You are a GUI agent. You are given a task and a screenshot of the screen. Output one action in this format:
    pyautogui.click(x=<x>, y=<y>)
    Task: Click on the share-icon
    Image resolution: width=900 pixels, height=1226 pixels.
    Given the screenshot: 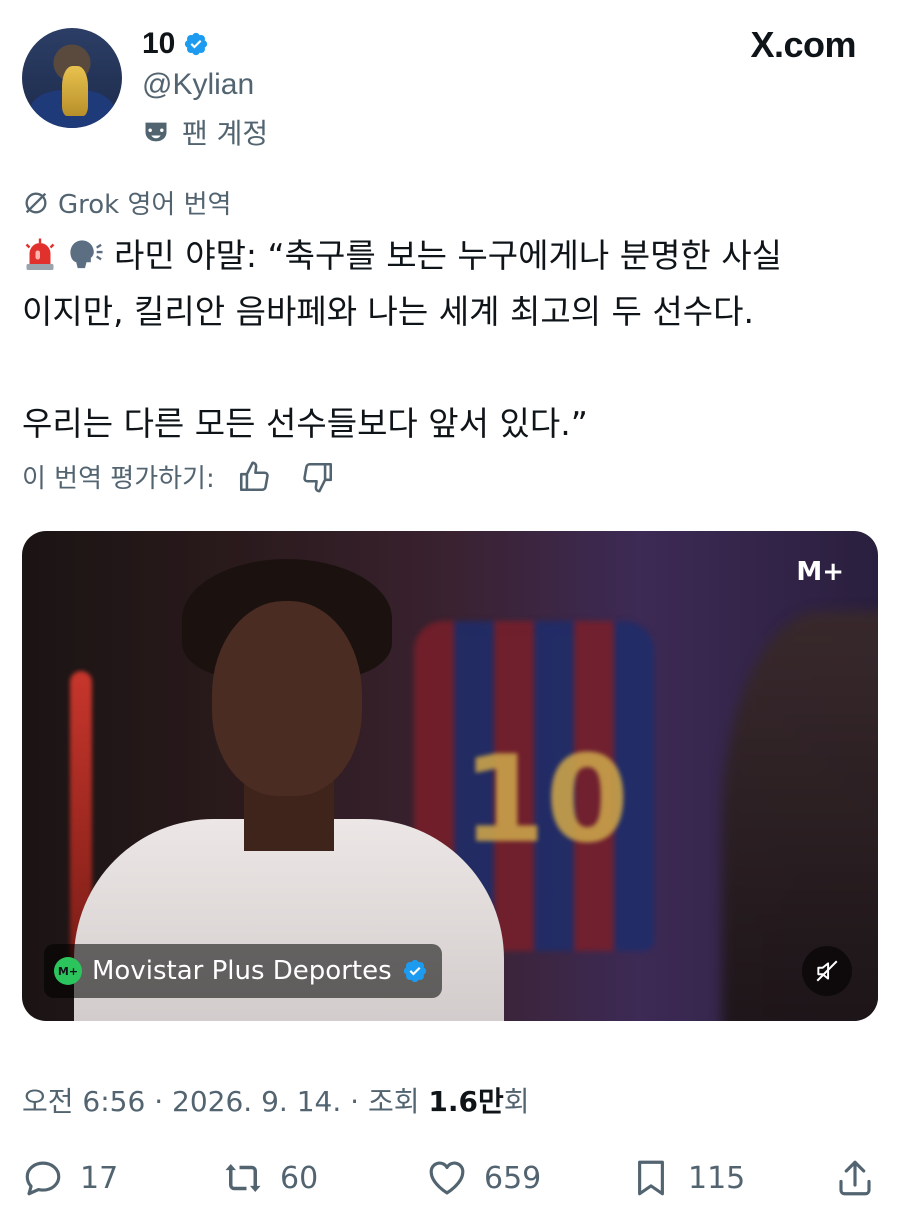 What is the action you would take?
    pyautogui.click(x=855, y=1178)
    